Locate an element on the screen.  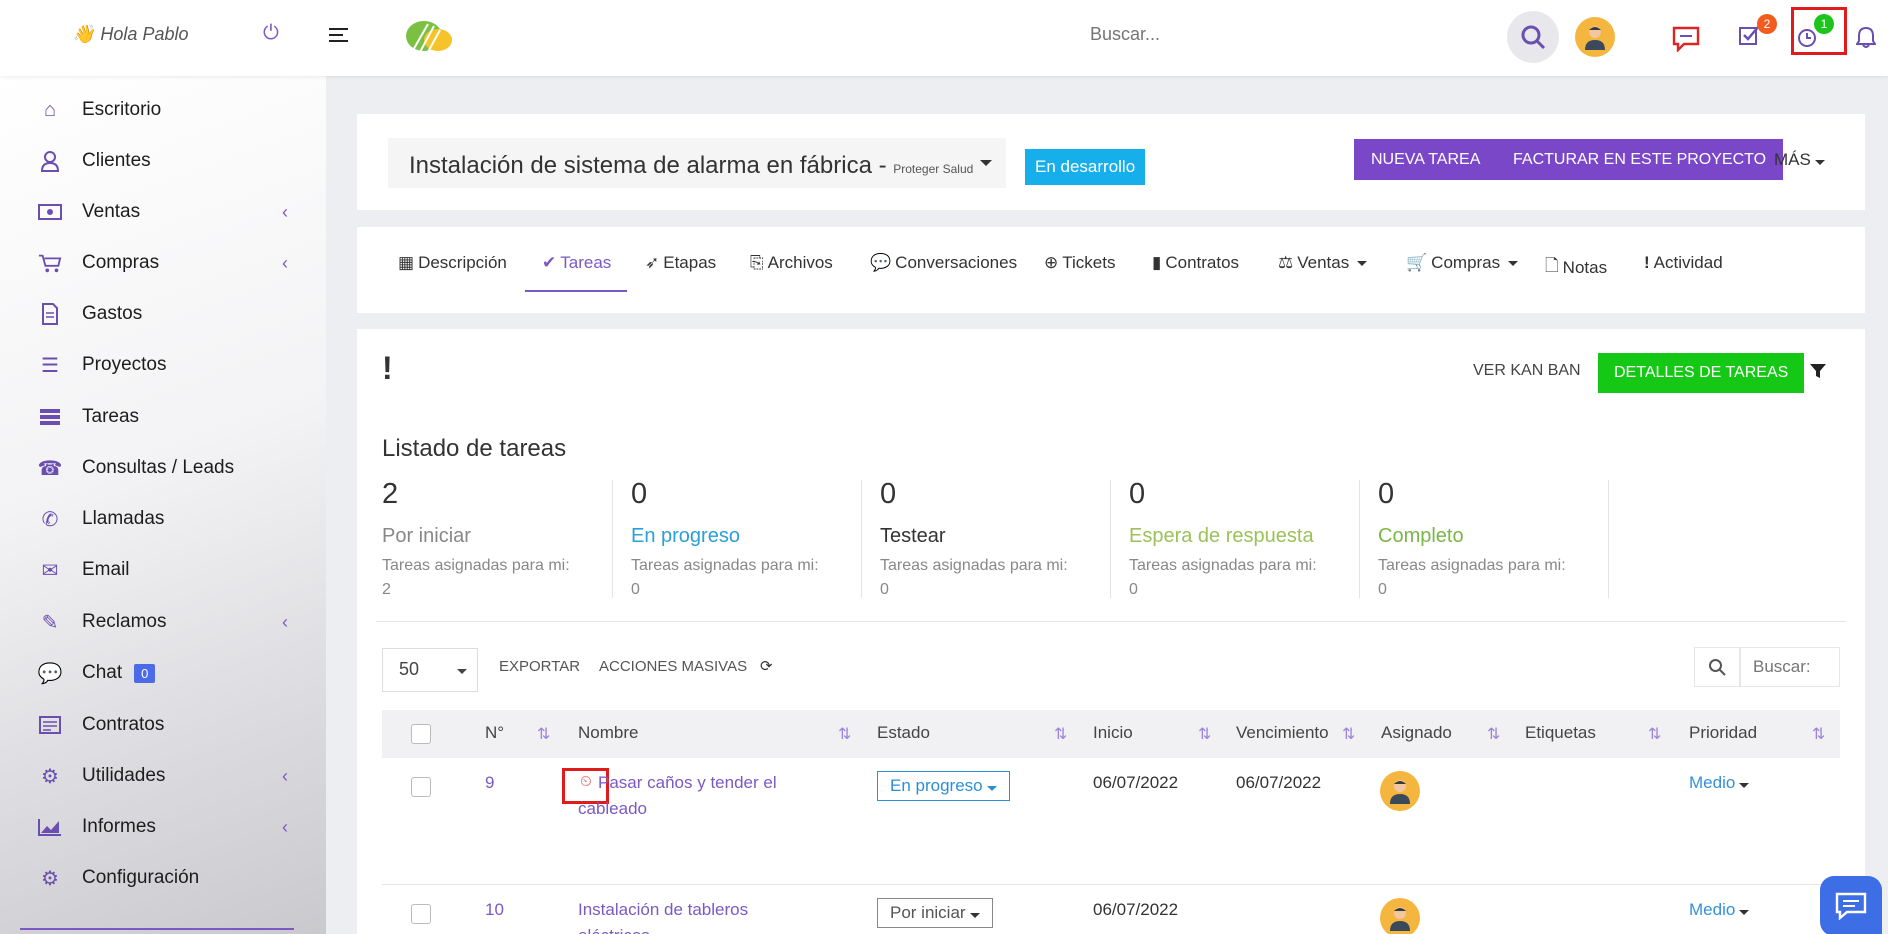
sidebar-item-gastos: Gastos is located at coordinates (163, 314).